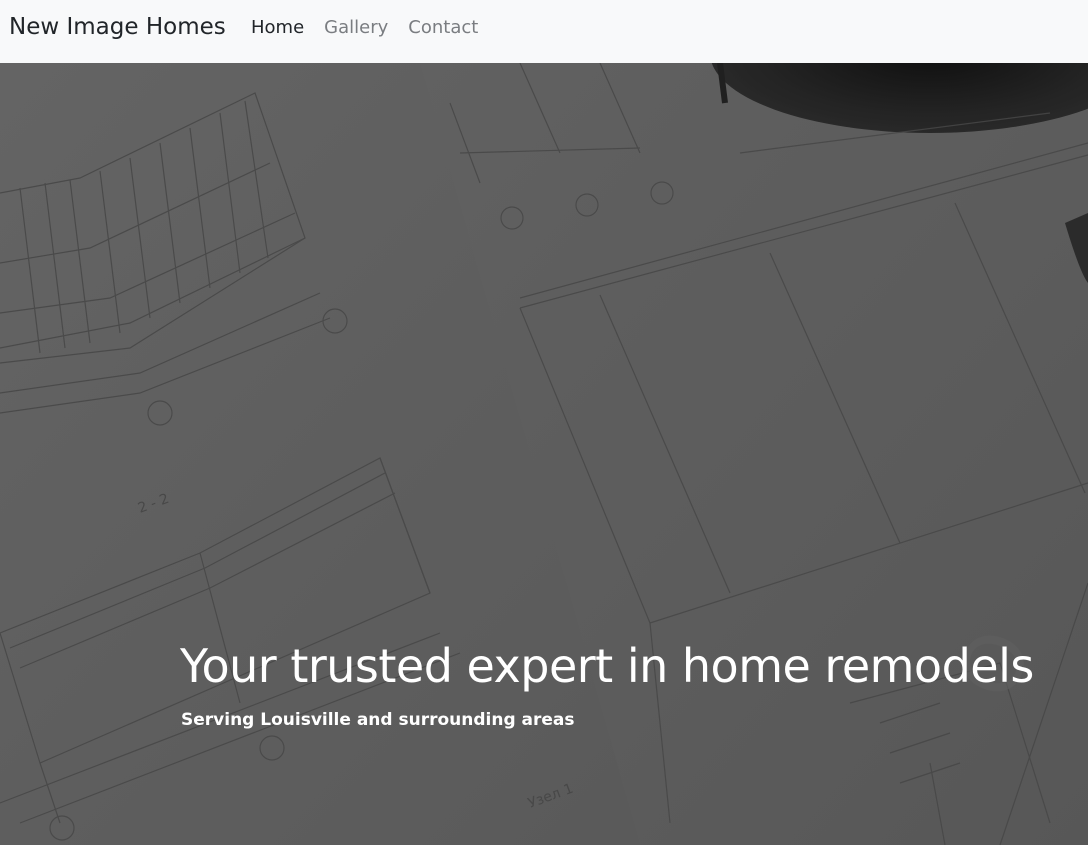 The height and width of the screenshot is (845, 1088). Describe the element at coordinates (378, 720) in the screenshot. I see `hero-subtitle: Serving Louisville and surrounding areas` at that location.